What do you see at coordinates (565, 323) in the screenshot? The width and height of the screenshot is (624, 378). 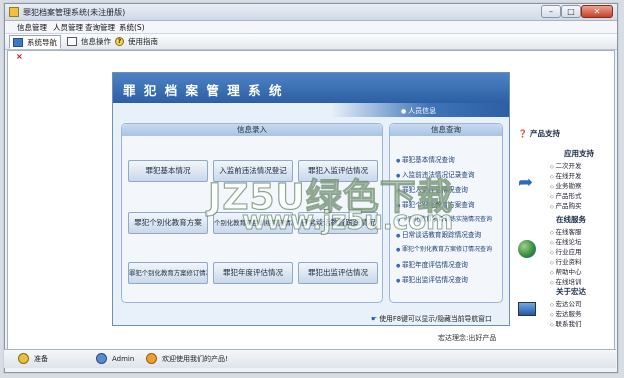 I see `about-link: 联系我们` at bounding box center [565, 323].